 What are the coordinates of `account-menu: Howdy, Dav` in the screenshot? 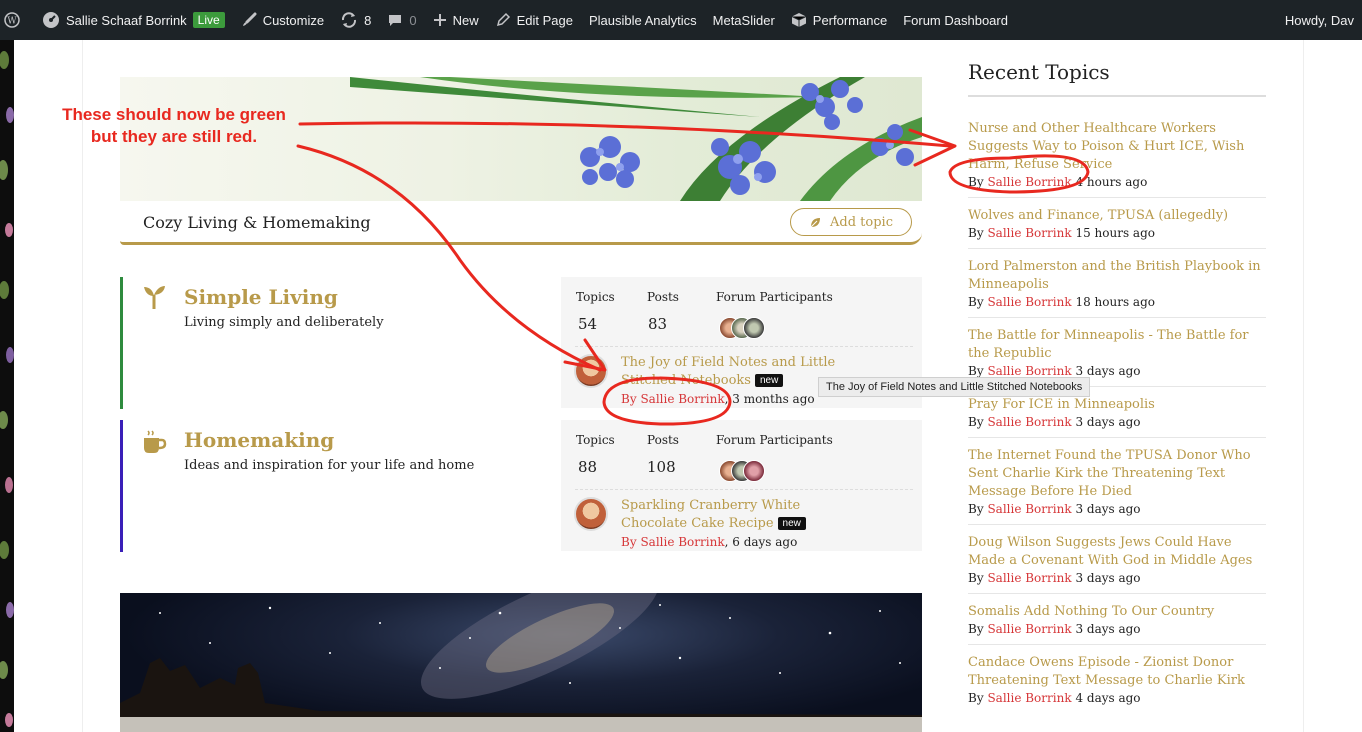 It's located at (1319, 20).